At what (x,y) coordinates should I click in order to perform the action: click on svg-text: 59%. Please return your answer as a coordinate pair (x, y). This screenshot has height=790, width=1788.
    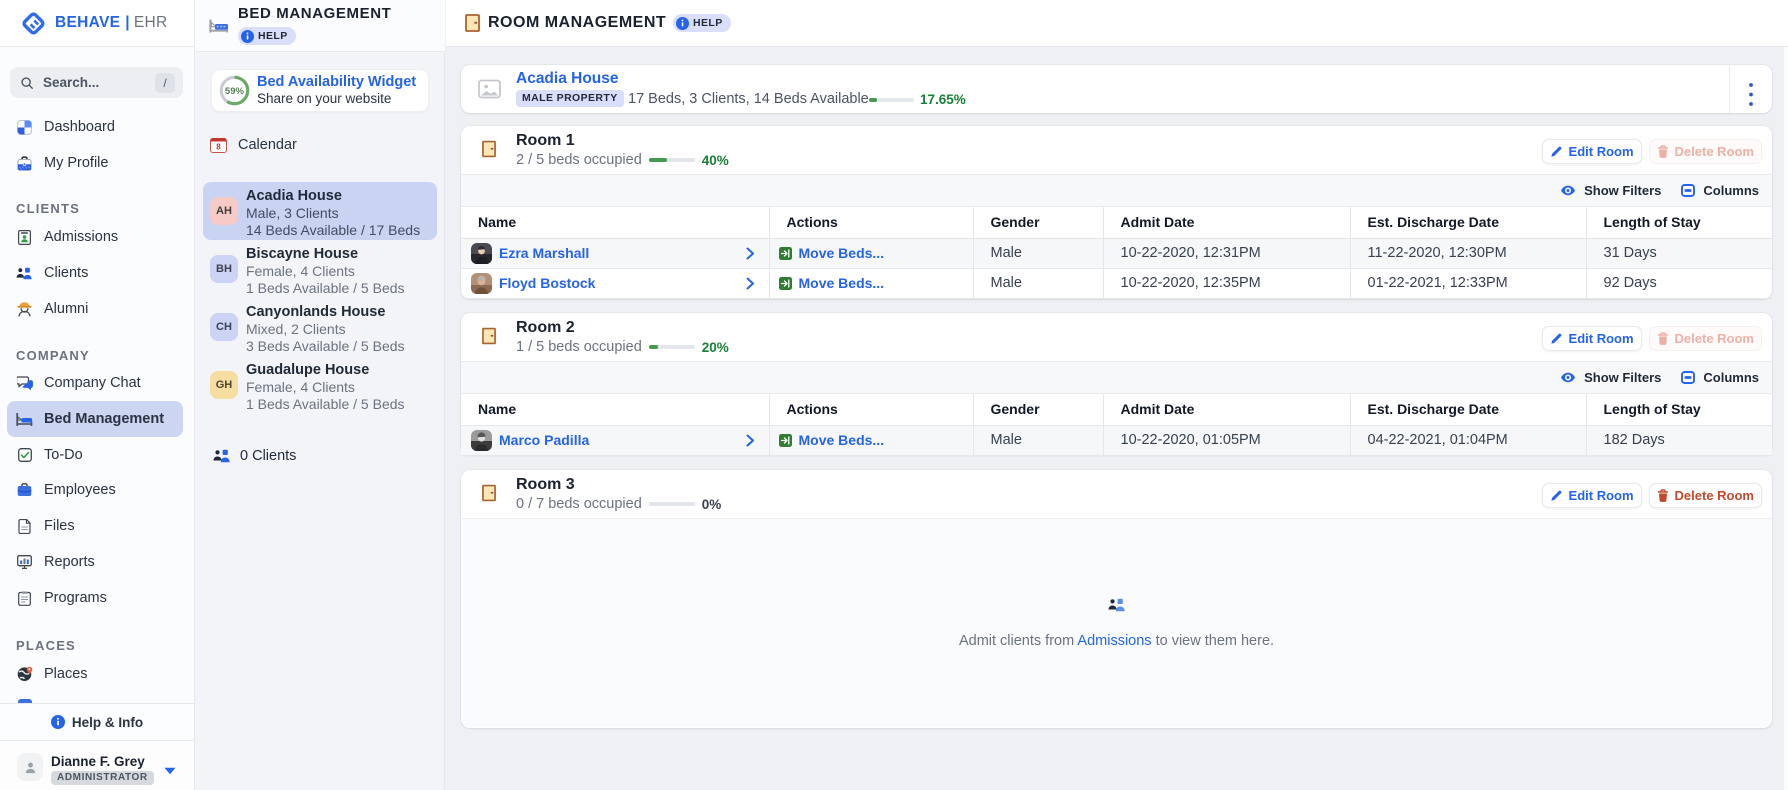
    Looking at the image, I should click on (235, 91).